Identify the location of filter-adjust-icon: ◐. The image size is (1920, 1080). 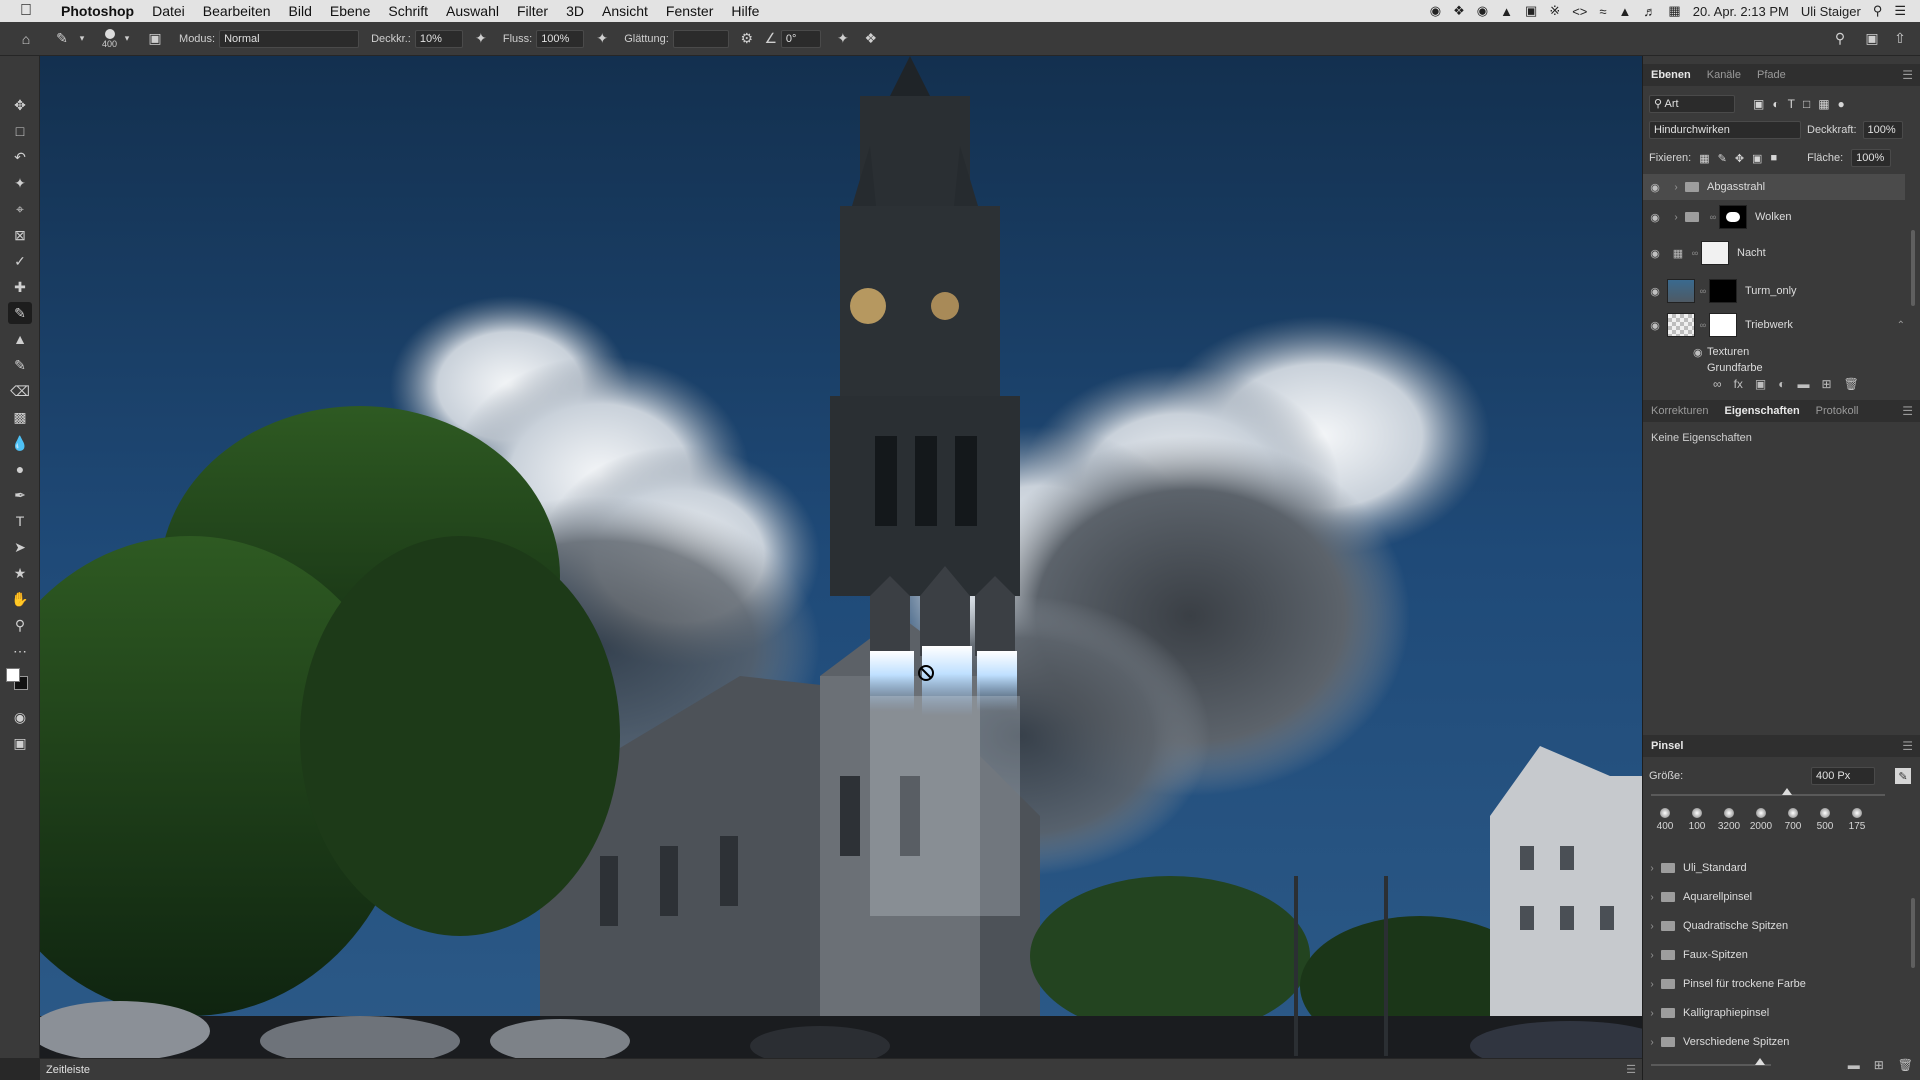
(1775, 104).